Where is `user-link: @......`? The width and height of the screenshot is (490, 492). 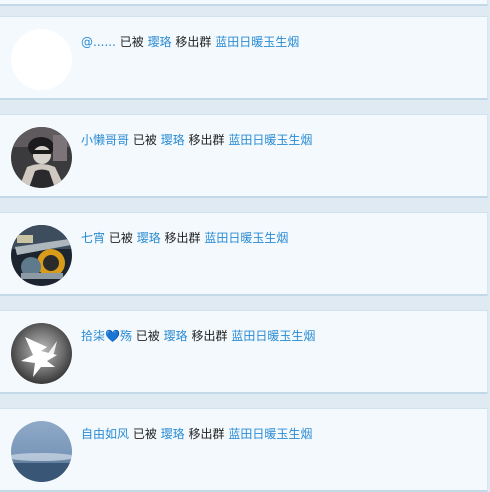
user-link: @...... is located at coordinates (98, 42).